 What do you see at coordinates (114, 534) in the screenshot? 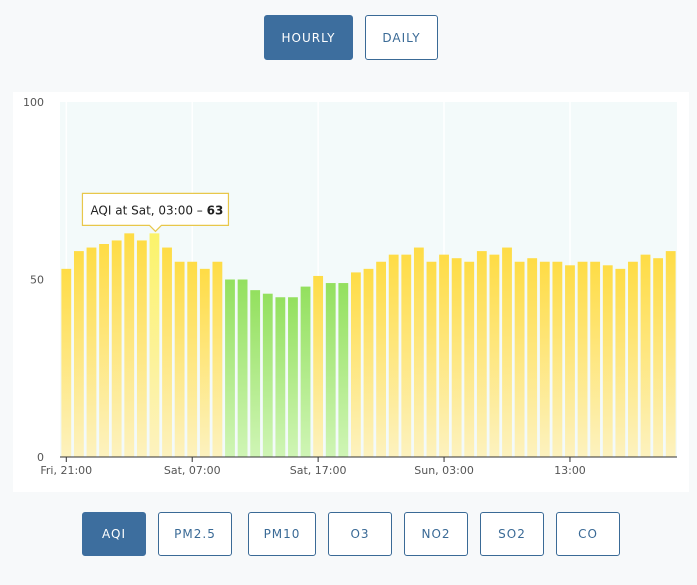
I see `pollutant-button-aqi: AQI` at bounding box center [114, 534].